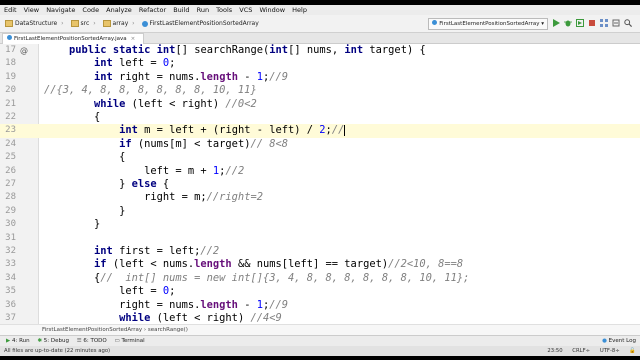  What do you see at coordinates (10, 264) in the screenshot?
I see `line-number: 33` at bounding box center [10, 264].